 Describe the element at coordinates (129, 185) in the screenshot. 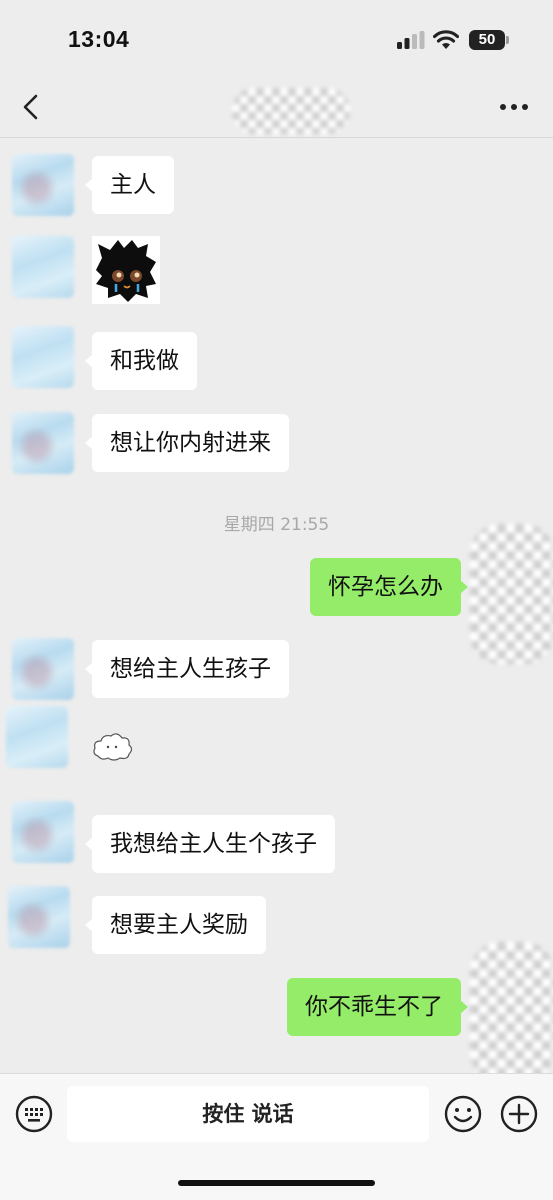

I see `message-bubble-incoming: 主人` at that location.